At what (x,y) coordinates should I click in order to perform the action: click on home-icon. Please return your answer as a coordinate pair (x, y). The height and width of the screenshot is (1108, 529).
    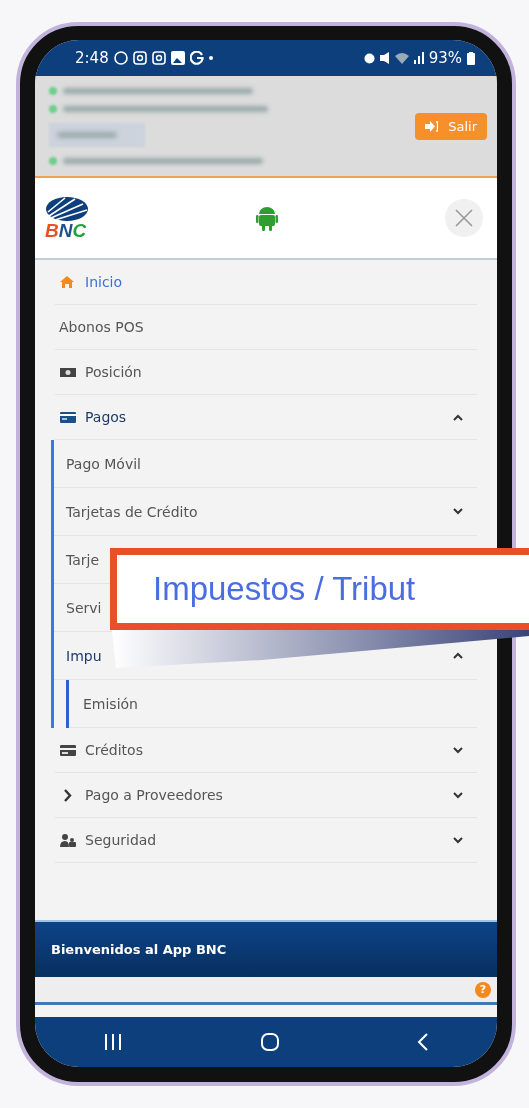
    Looking at the image, I should click on (270, 1042).